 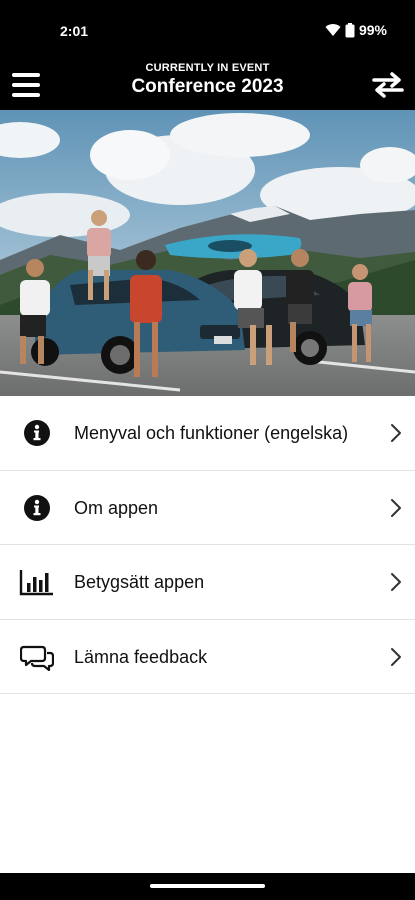 What do you see at coordinates (207, 508) in the screenshot?
I see `menu-item-about-app: Om appen` at bounding box center [207, 508].